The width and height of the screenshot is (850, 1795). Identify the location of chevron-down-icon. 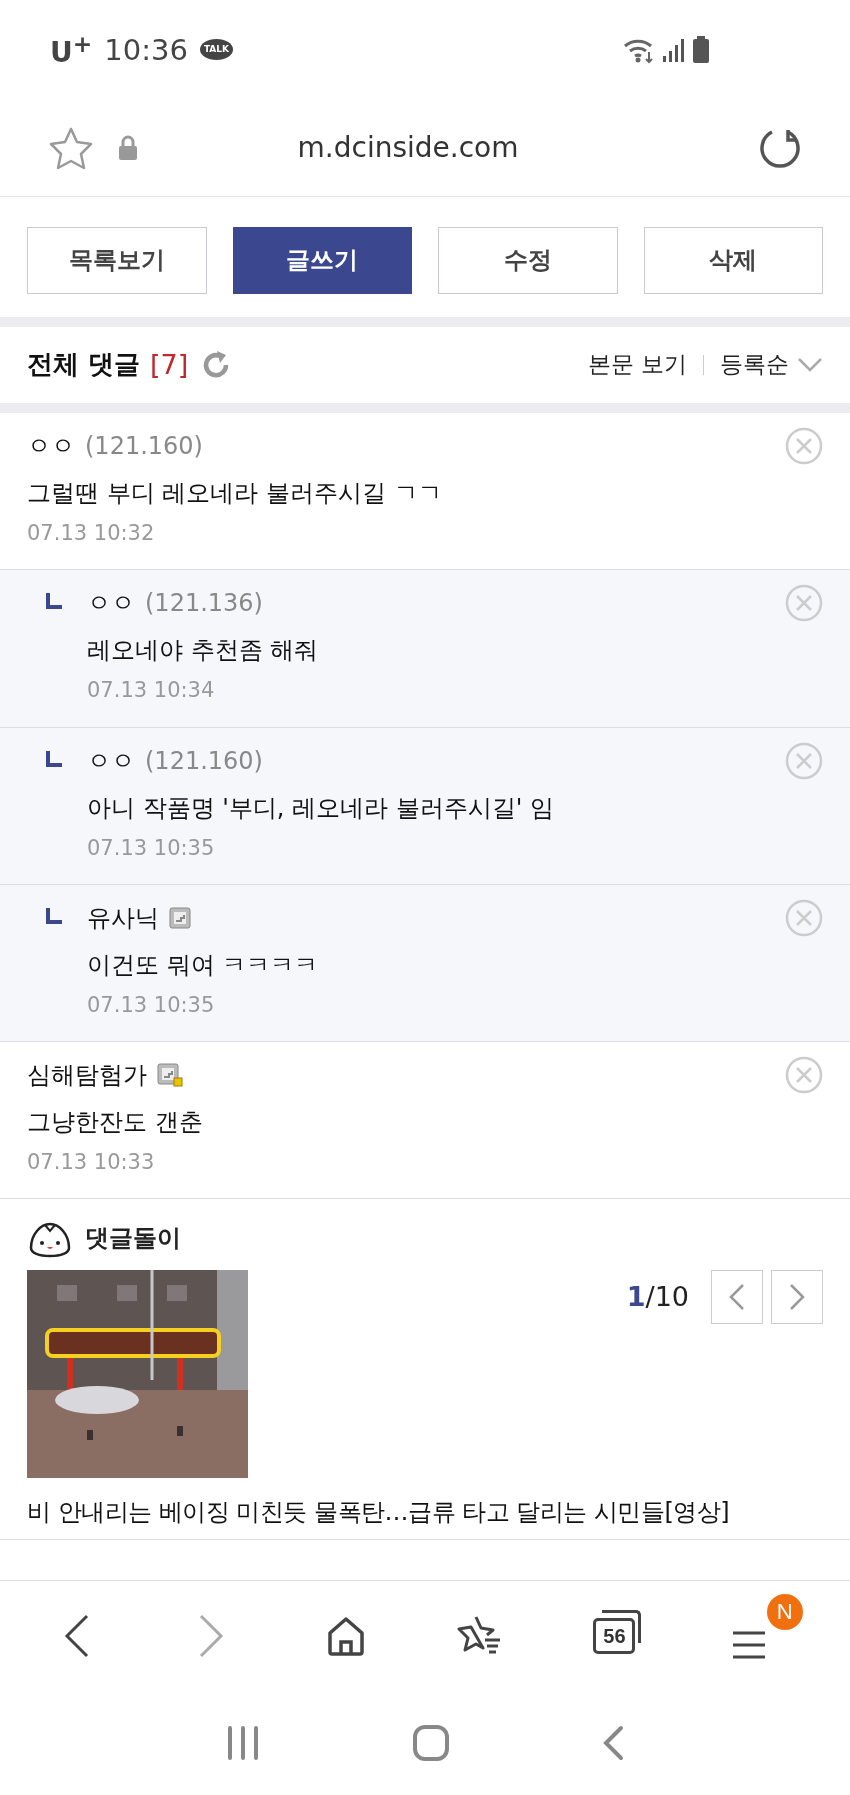
(810, 365).